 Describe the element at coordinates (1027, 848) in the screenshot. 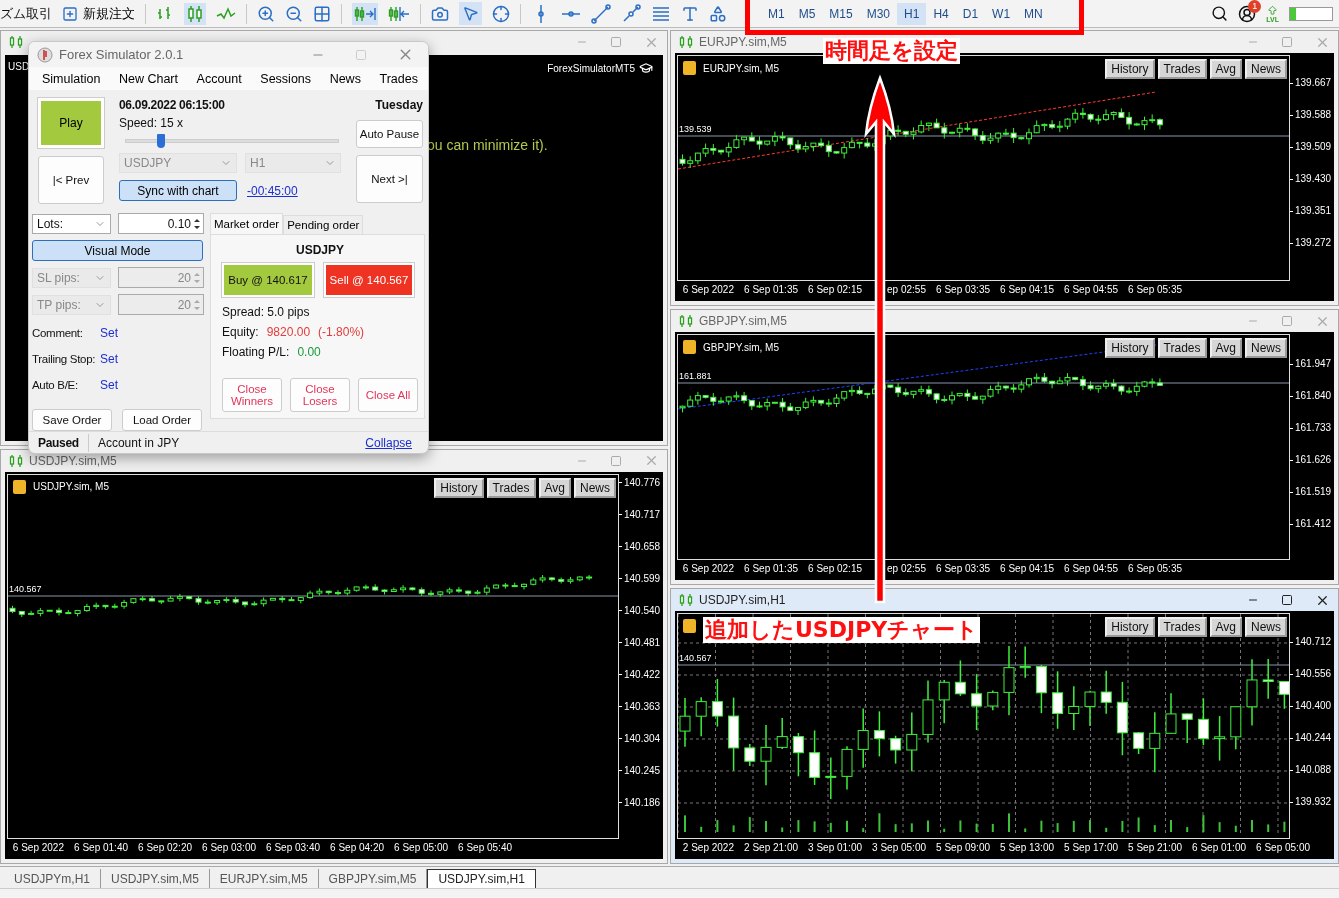

I see `time-axis-label: 5 Sep 13:00` at that location.